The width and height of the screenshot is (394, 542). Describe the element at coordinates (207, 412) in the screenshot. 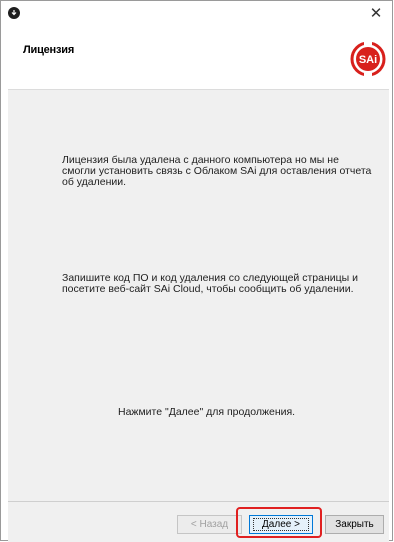

I see `message-press-next: Нажмите "Далее" для продолжения.` at that location.